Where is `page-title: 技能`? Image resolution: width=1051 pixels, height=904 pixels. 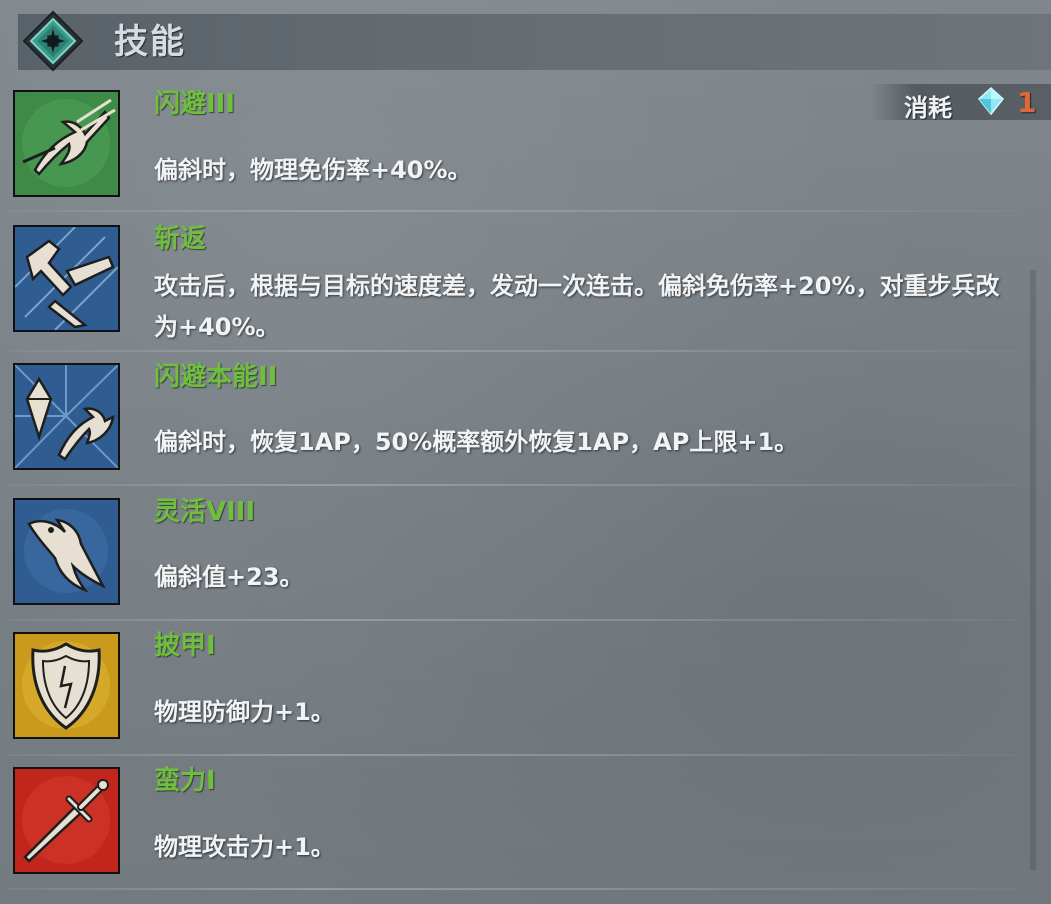
page-title: 技能 is located at coordinates (150, 42).